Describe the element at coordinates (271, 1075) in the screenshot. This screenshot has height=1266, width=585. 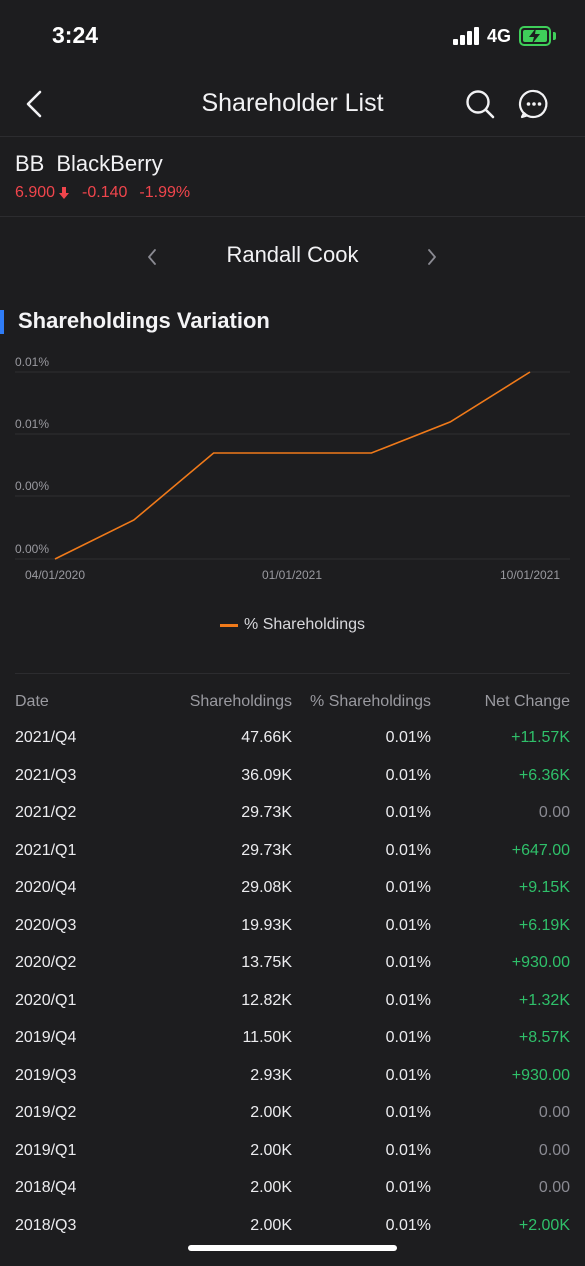
I see `row-shareholdings: 2.93K` at that location.